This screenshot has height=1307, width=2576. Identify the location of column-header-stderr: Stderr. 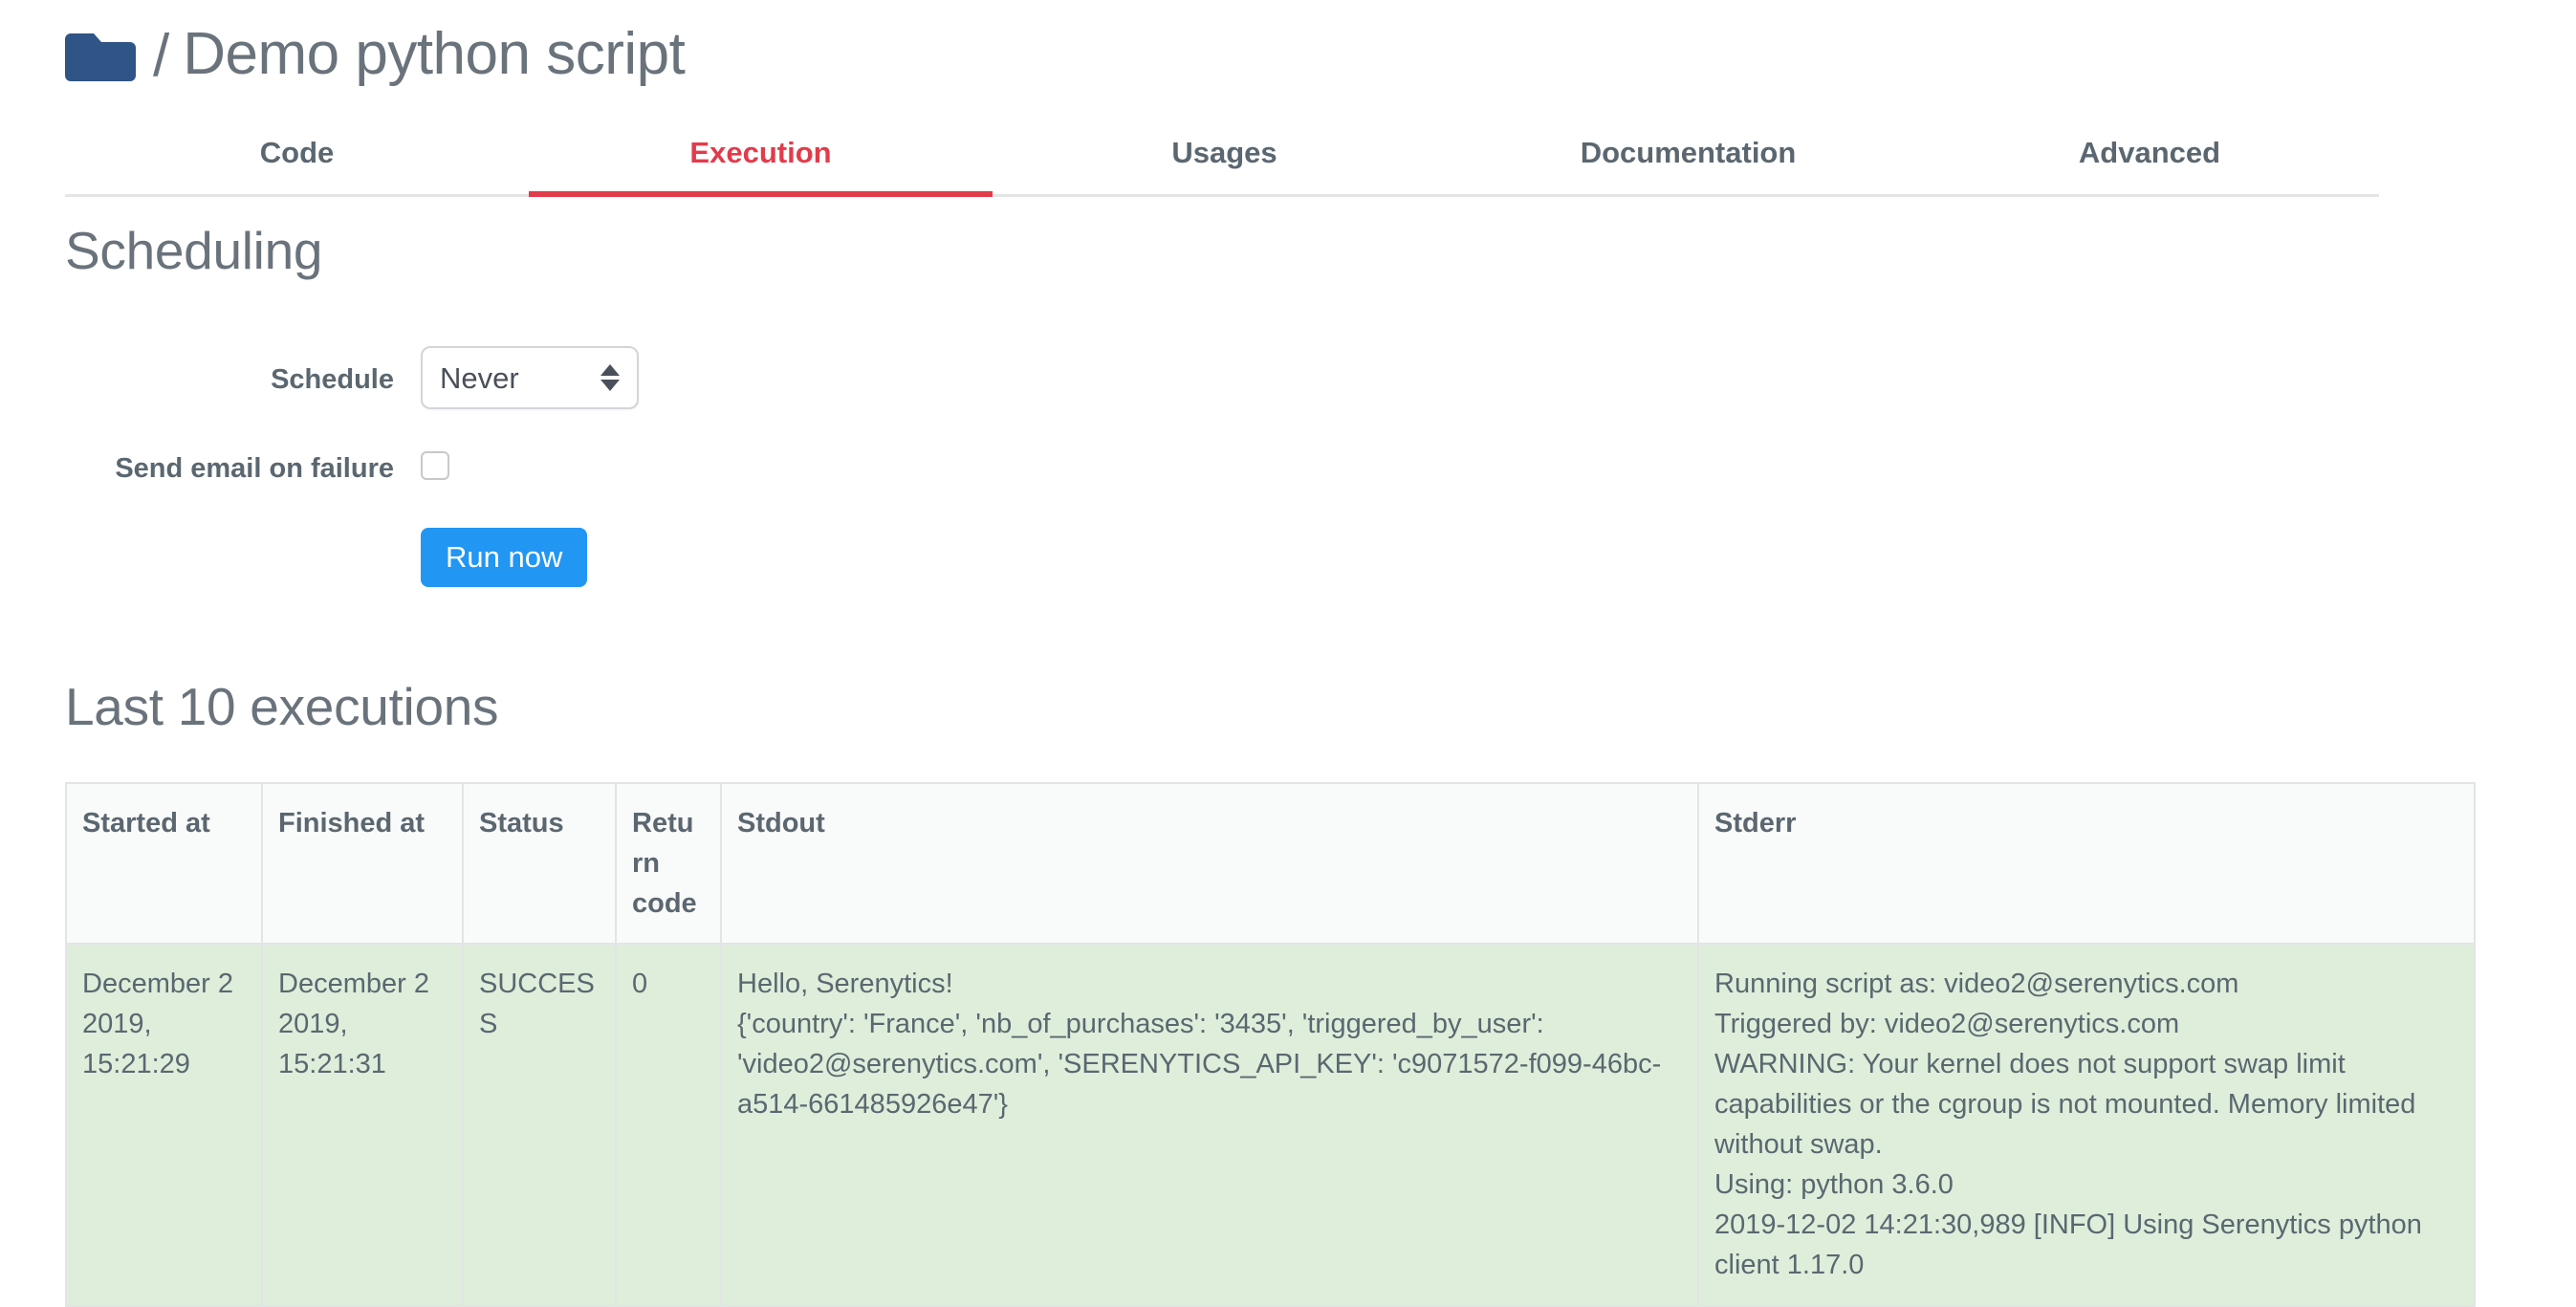
(2086, 863).